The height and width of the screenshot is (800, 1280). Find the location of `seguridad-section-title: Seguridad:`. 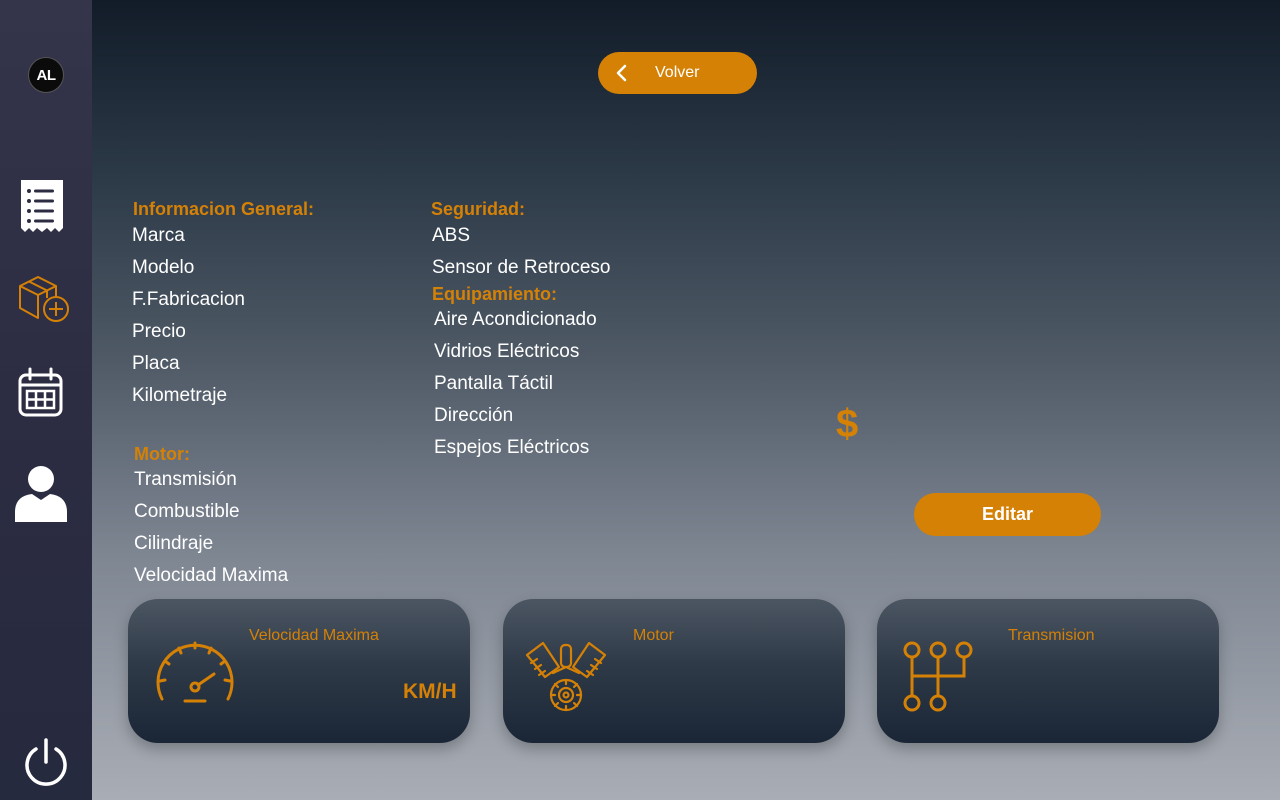

seguridad-section-title: Seguridad: is located at coordinates (478, 209).